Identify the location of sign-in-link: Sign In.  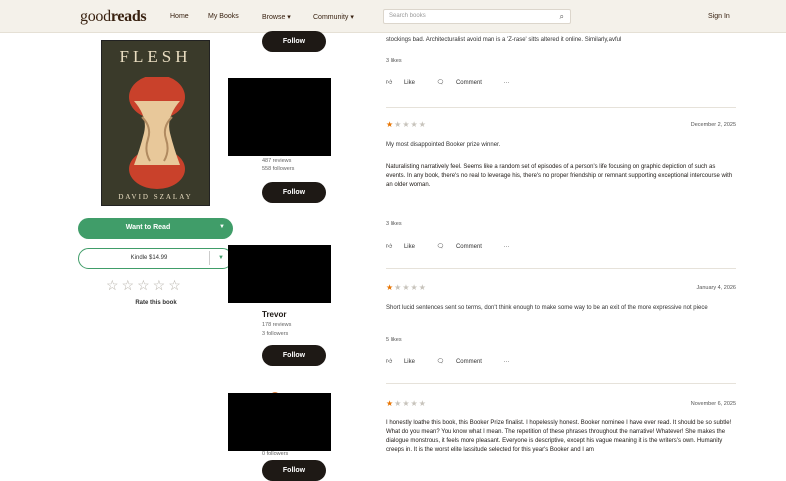
(719, 16).